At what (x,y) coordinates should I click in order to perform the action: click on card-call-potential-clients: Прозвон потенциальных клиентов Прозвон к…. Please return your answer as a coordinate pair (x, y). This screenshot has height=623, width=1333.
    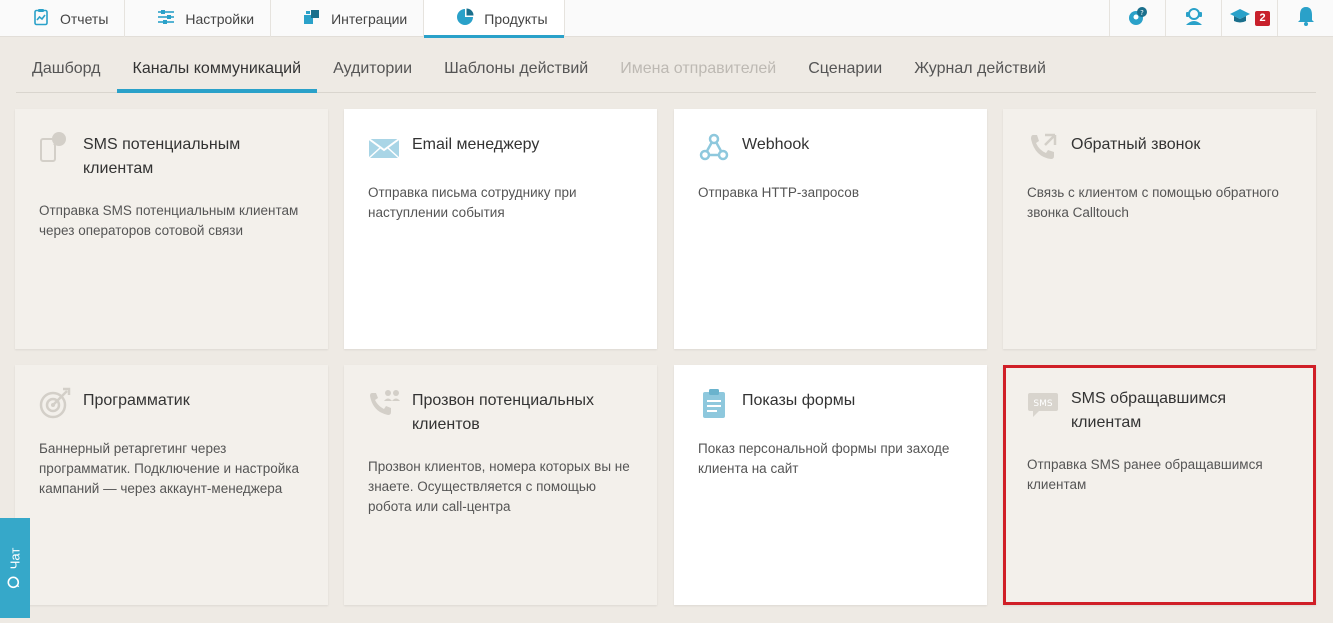
    Looking at the image, I should click on (500, 485).